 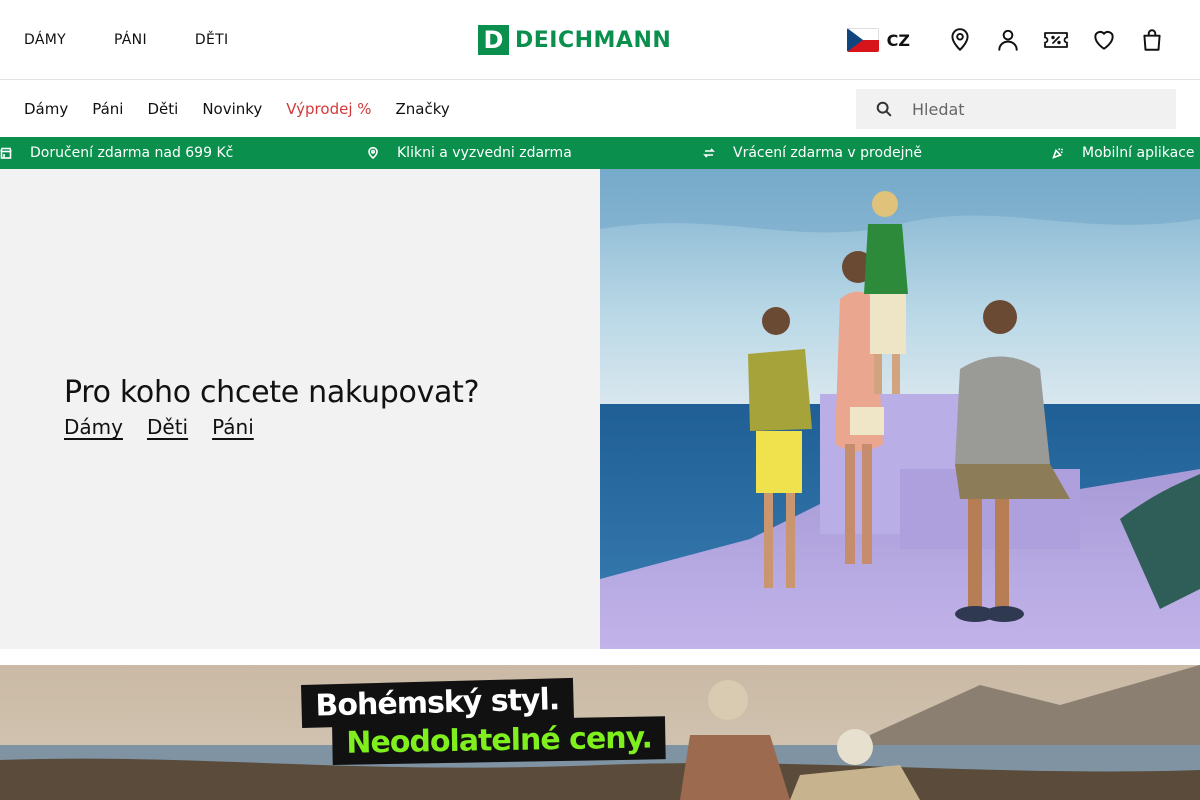 What do you see at coordinates (328, 109) in the screenshot?
I see `category-nav-sale: Výprodej %` at bounding box center [328, 109].